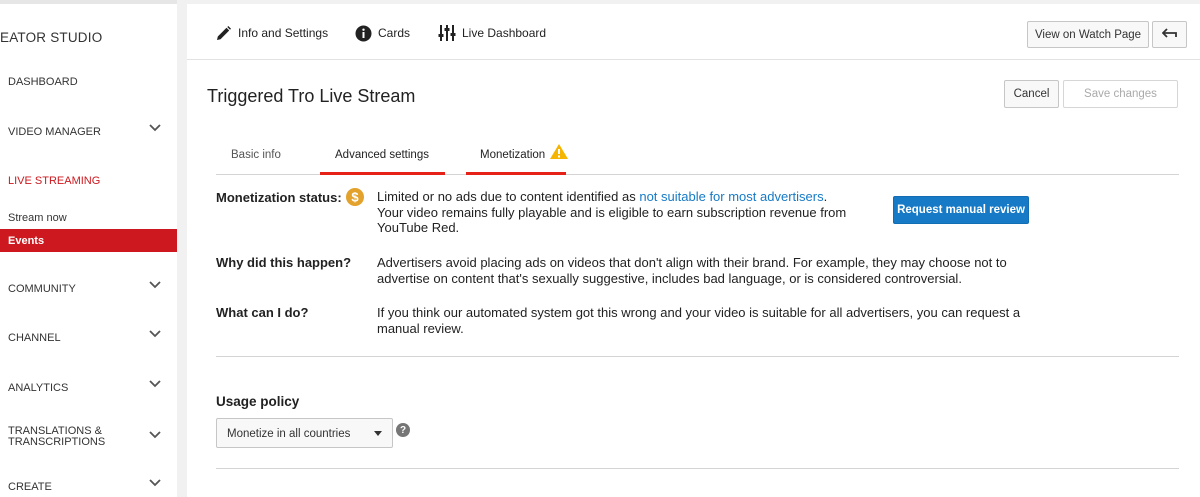  What do you see at coordinates (1088, 34) in the screenshot?
I see `view-on-watch-page-button: View on Watch Page` at bounding box center [1088, 34].